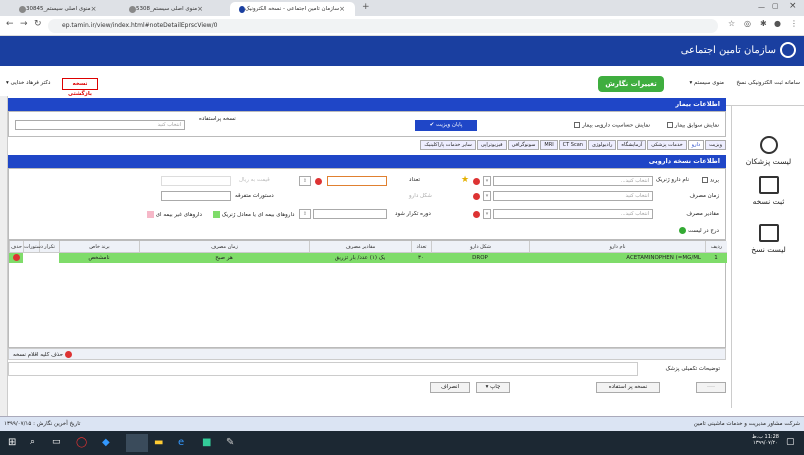 Image resolution: width=804 pixels, height=455 pixels. What do you see at coordinates (367, 161) in the screenshot?
I see `prescription-title-bar: اطلاعات نسخه دارویی` at bounding box center [367, 161].